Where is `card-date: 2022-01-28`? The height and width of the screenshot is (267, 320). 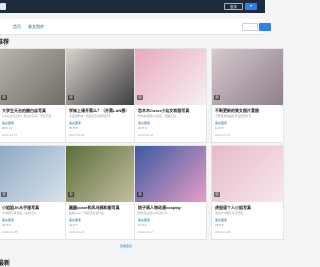
card-date: 2022-01-28 is located at coordinates (10, 232).